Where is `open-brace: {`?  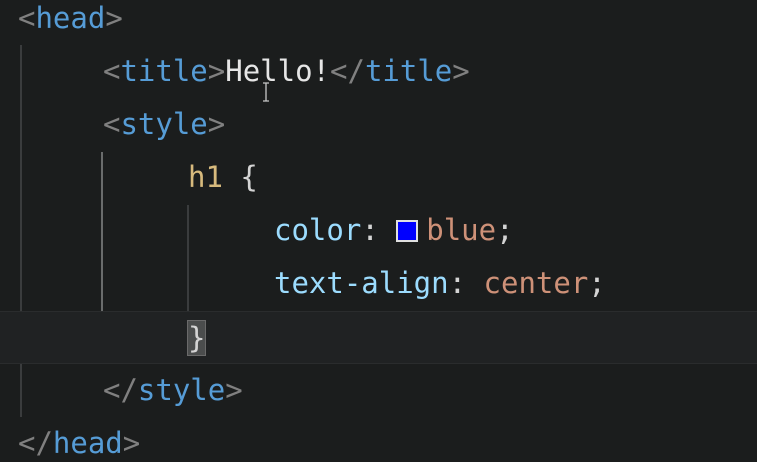
open-brace: { is located at coordinates (240, 177).